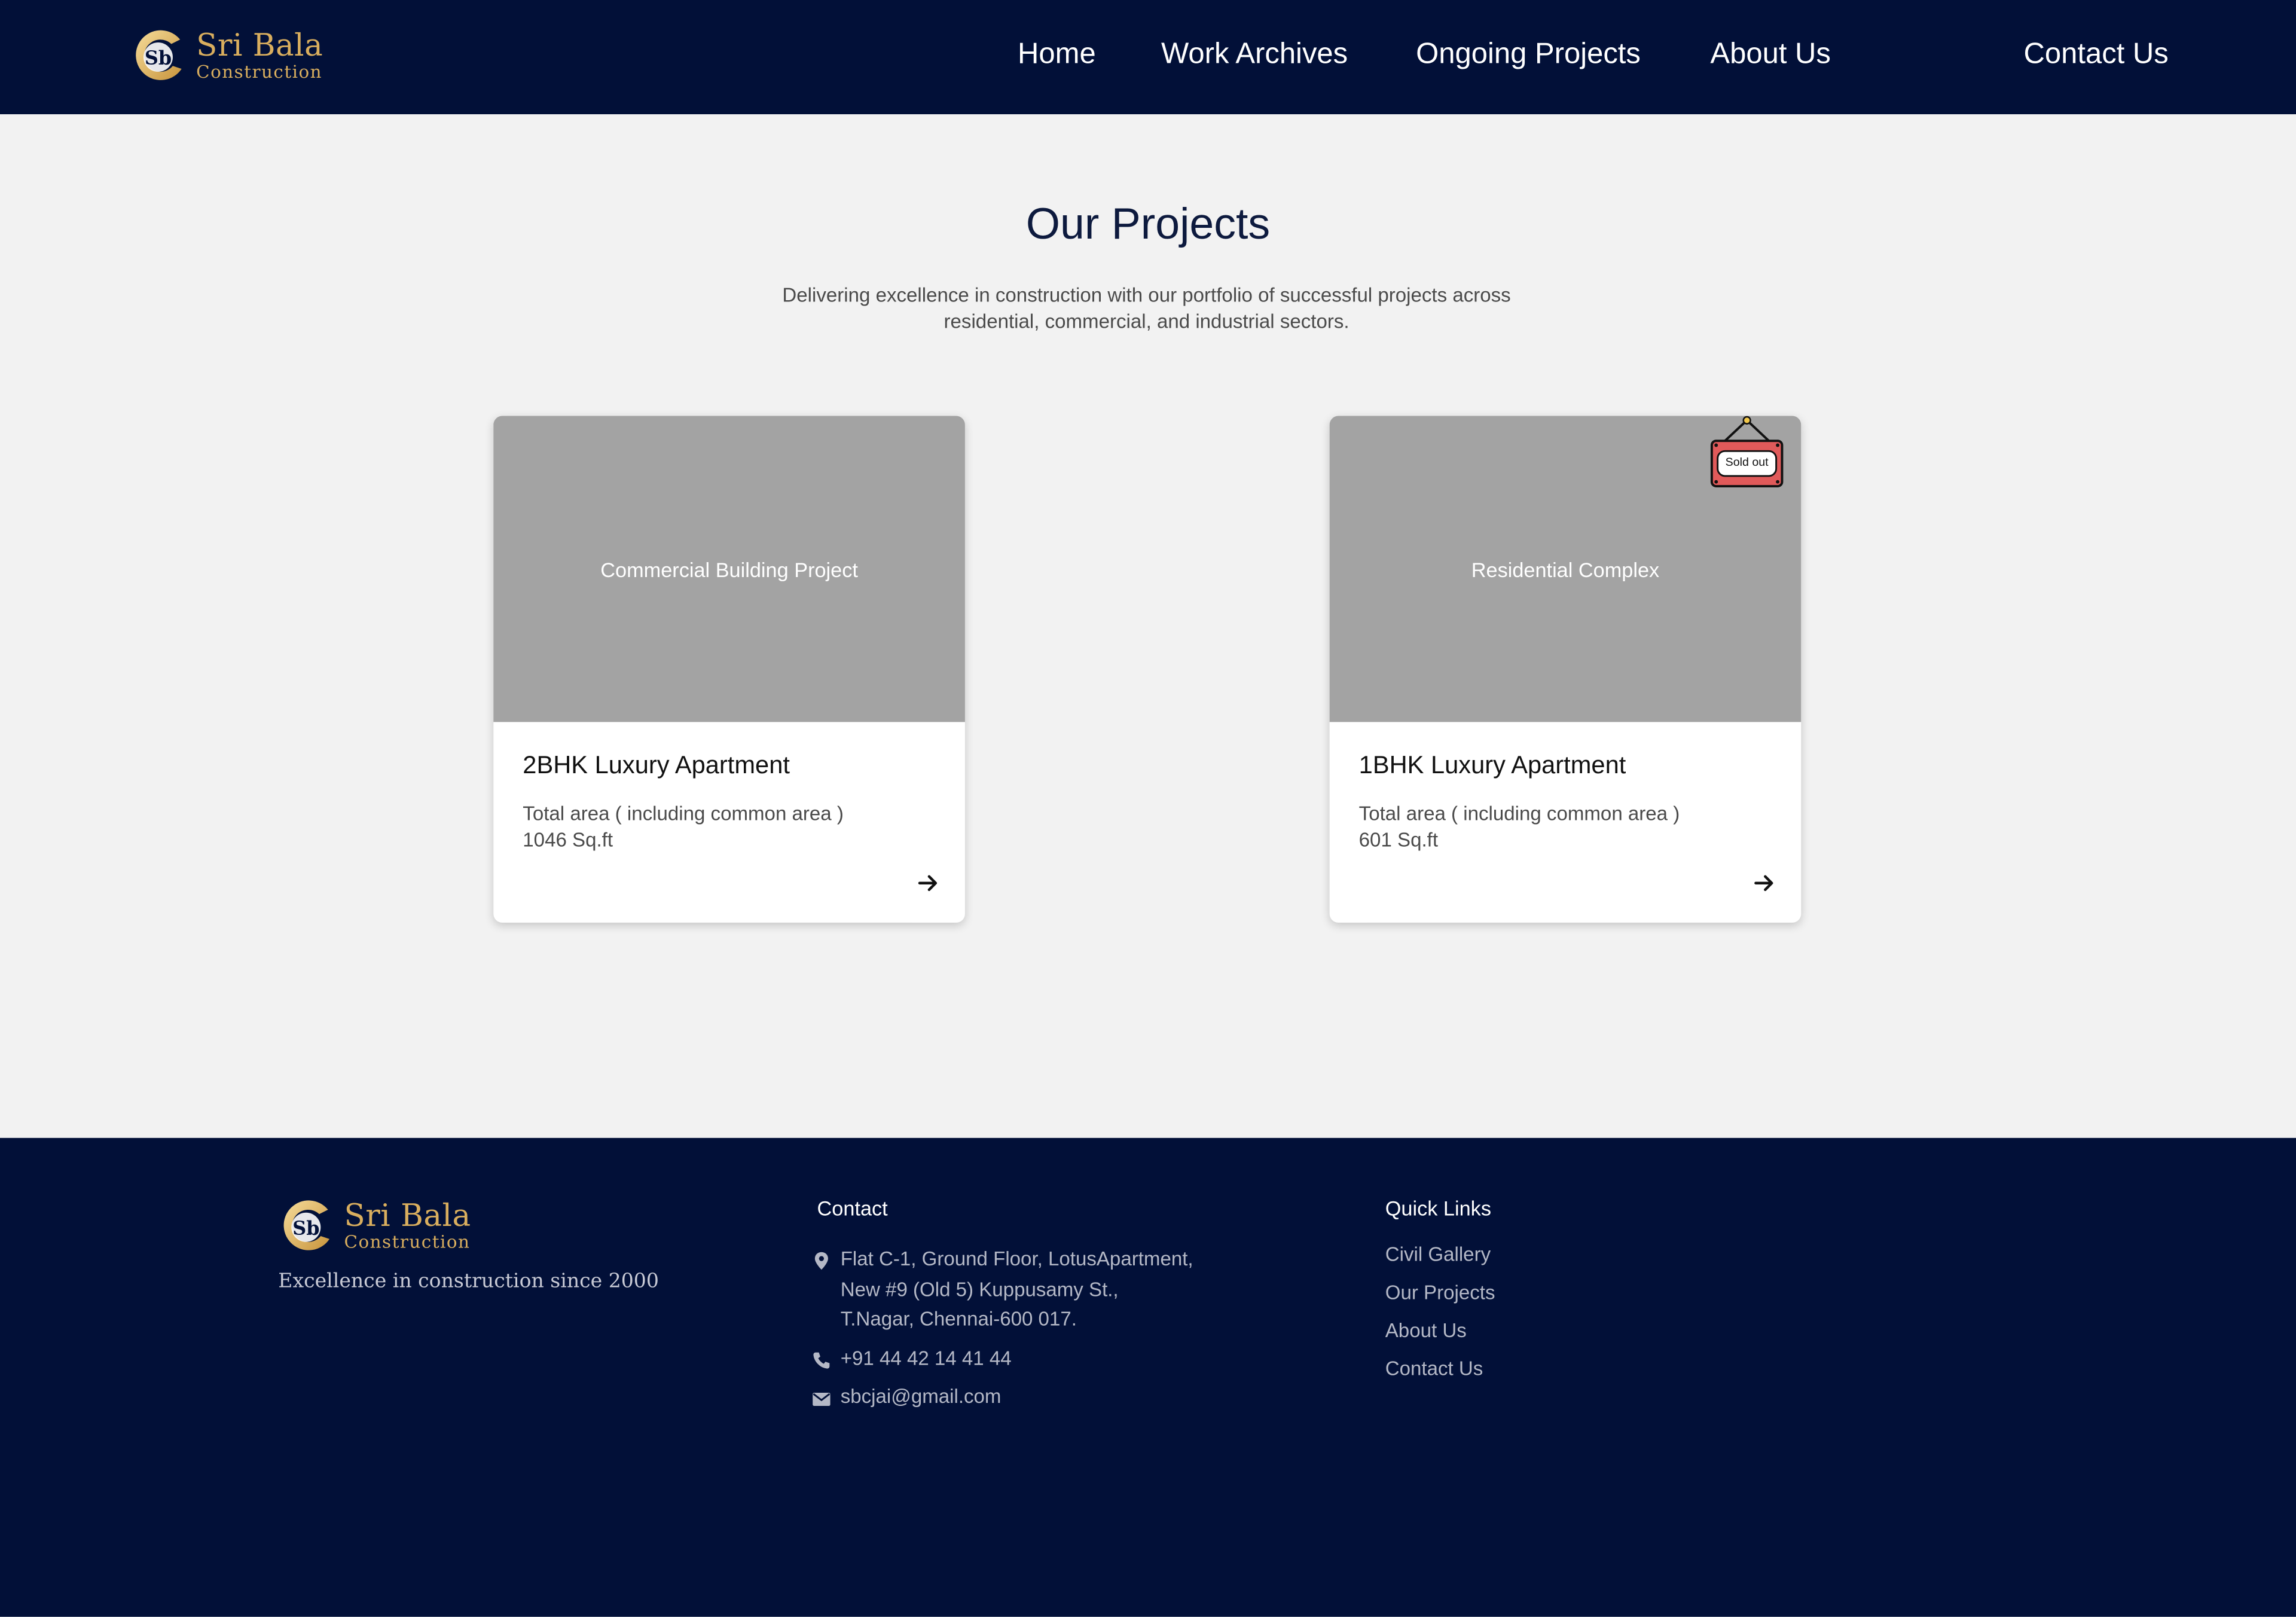  Describe the element at coordinates (822, 1399) in the screenshot. I see `mail-icon` at that location.